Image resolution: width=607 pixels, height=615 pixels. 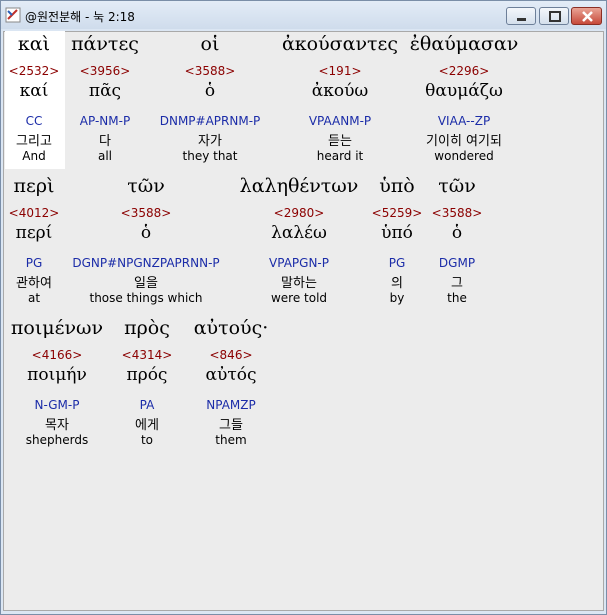 I want to click on english-gloss: at, so click(x=34, y=298).